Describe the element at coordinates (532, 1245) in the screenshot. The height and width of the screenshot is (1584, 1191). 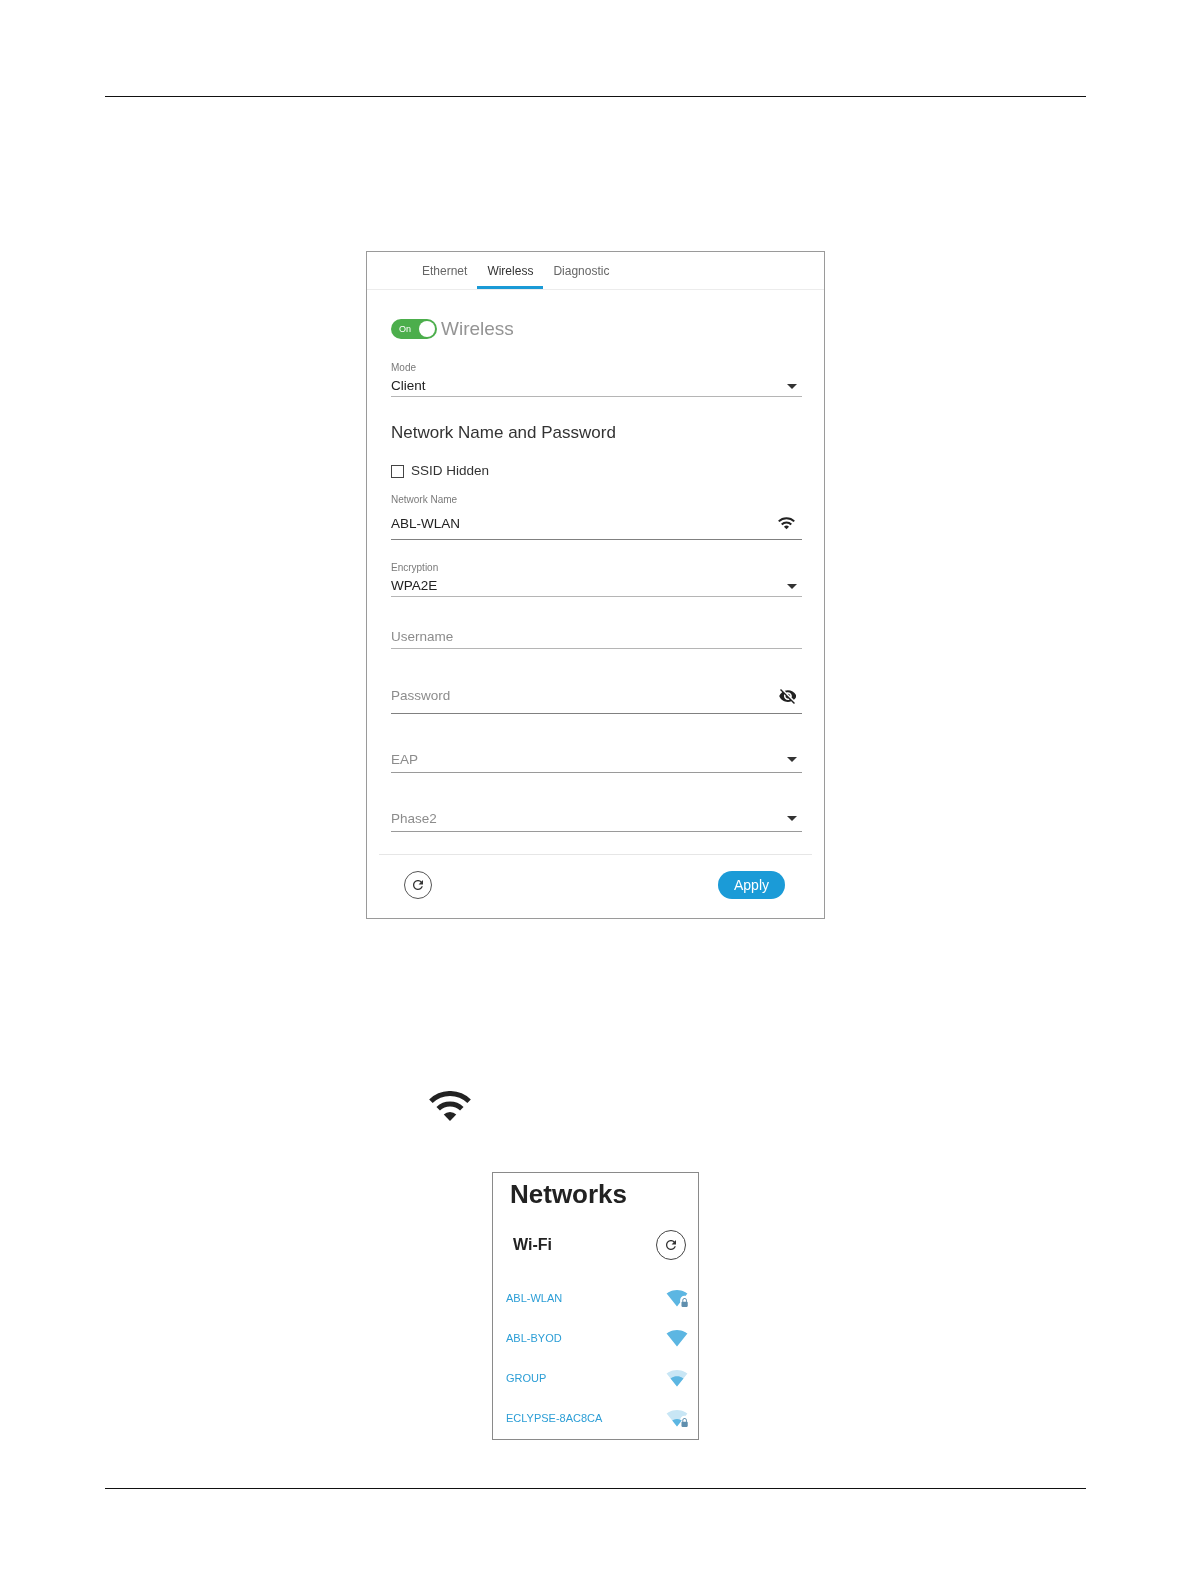
I see `section-heading: Wi-Fi` at that location.